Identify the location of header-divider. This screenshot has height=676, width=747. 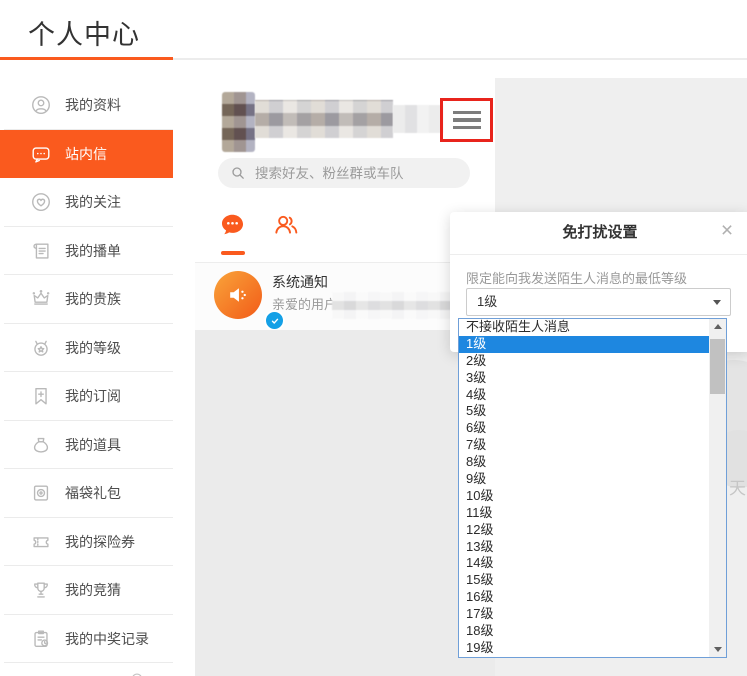
(460, 59).